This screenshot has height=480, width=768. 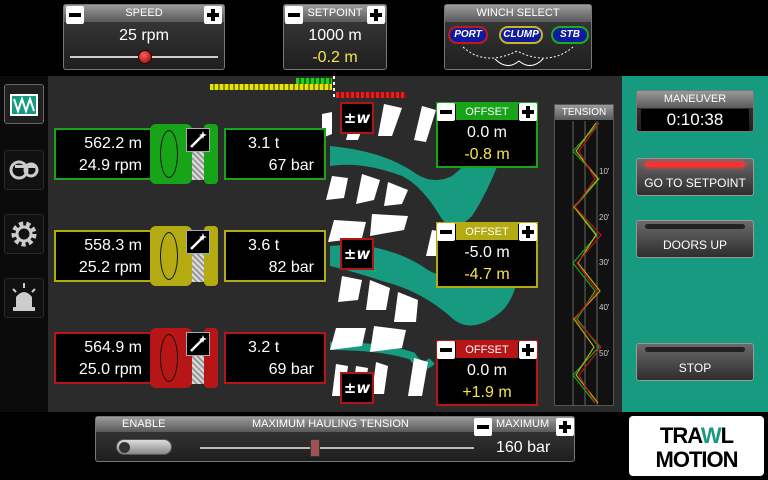 What do you see at coordinates (337, 448) in the screenshot?
I see `hauling-slider-track` at bounding box center [337, 448].